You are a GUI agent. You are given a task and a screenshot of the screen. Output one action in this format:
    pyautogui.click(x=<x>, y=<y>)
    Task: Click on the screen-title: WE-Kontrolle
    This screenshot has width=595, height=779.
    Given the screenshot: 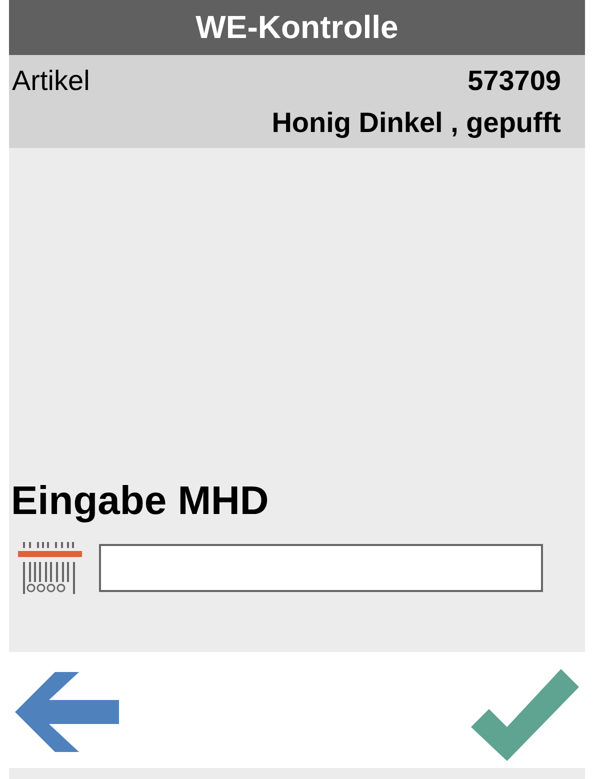 What is the action you would take?
    pyautogui.click(x=297, y=27)
    